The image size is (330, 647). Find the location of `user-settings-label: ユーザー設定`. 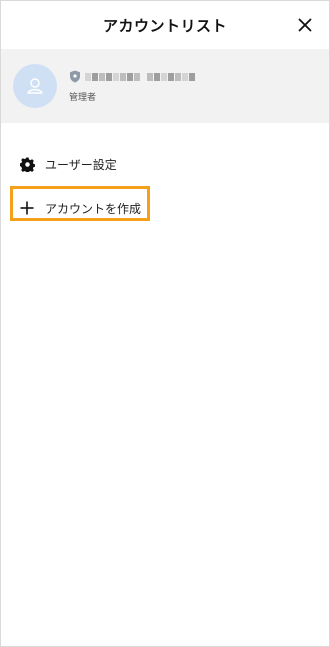

user-settings-label: ユーザー設定 is located at coordinates (81, 164).